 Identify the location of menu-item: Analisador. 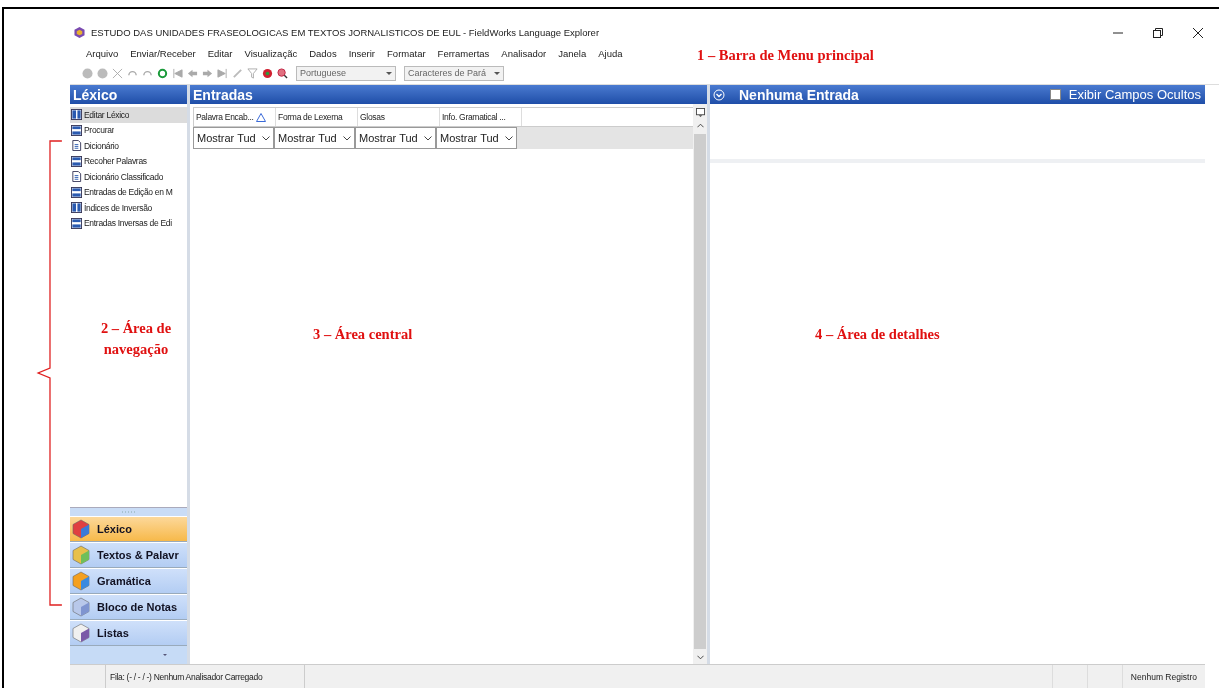
(524, 53).